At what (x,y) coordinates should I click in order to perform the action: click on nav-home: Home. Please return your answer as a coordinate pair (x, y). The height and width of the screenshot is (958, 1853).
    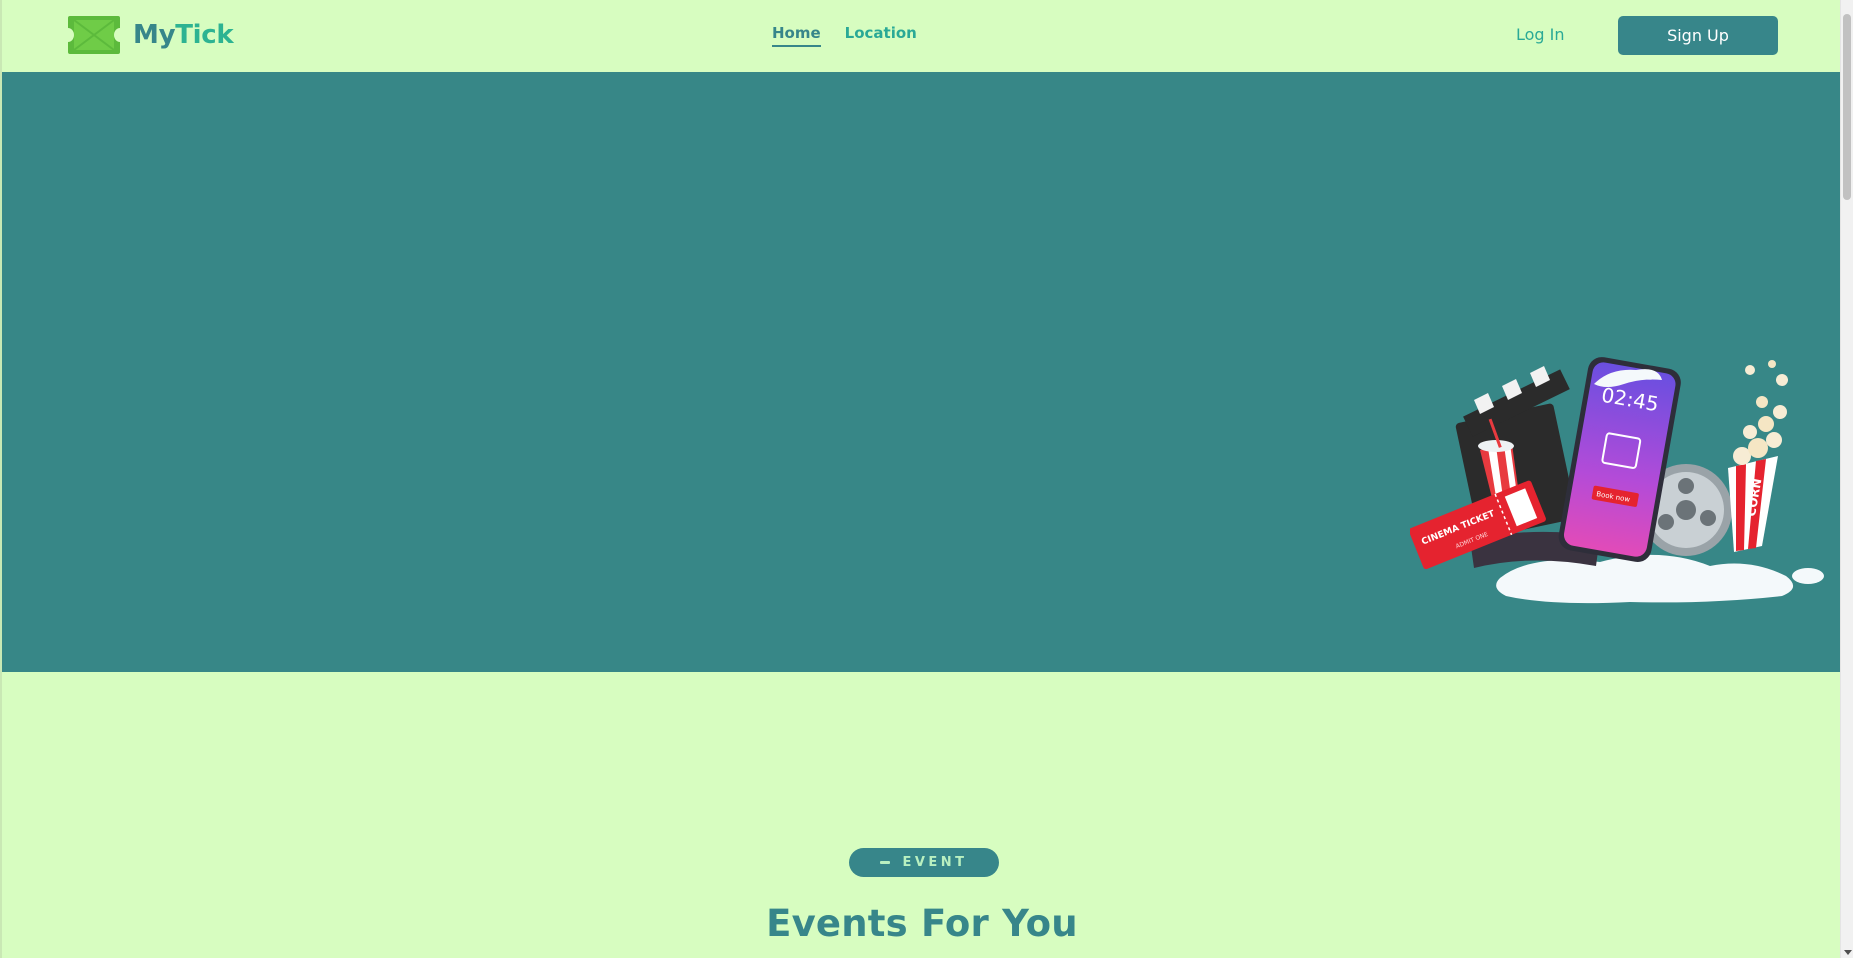
    Looking at the image, I should click on (796, 35).